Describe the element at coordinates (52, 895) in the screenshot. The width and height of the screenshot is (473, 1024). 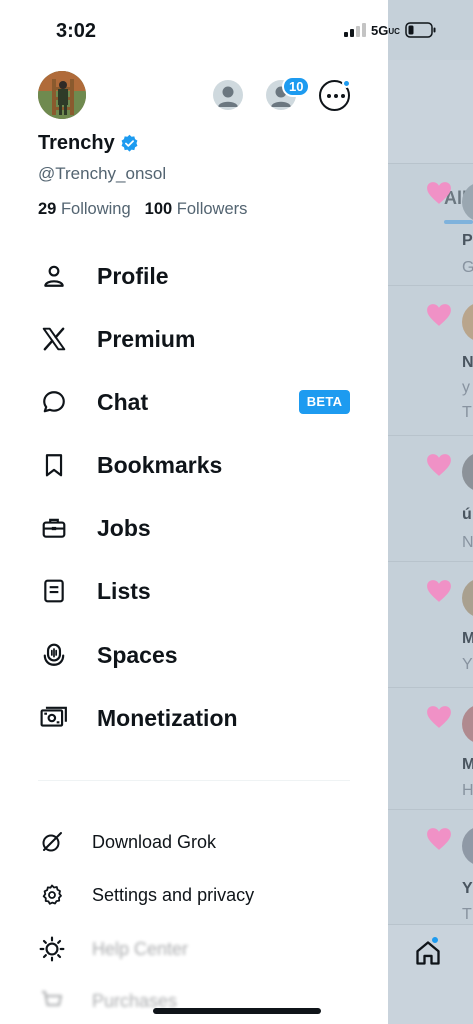
I see `gear-icon` at that location.